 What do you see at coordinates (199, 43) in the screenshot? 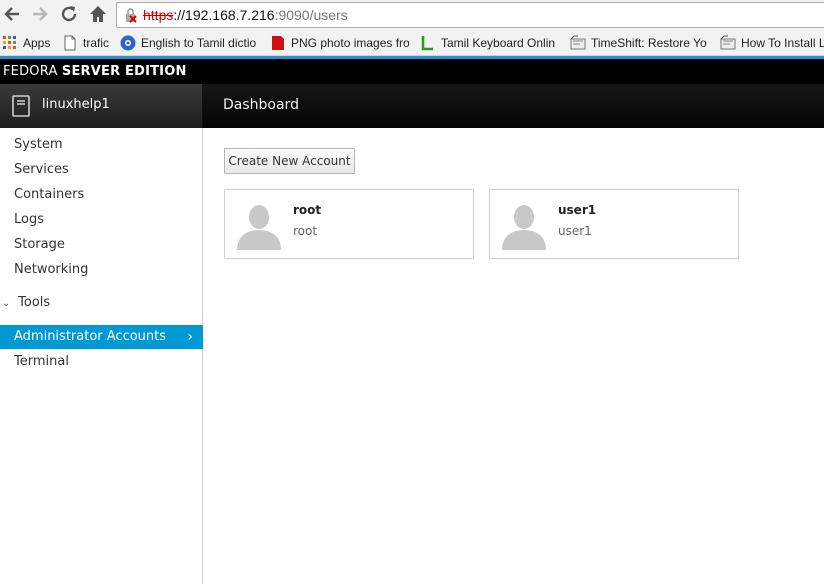
I see `bookmark-label: English to Tamil dictio` at bounding box center [199, 43].